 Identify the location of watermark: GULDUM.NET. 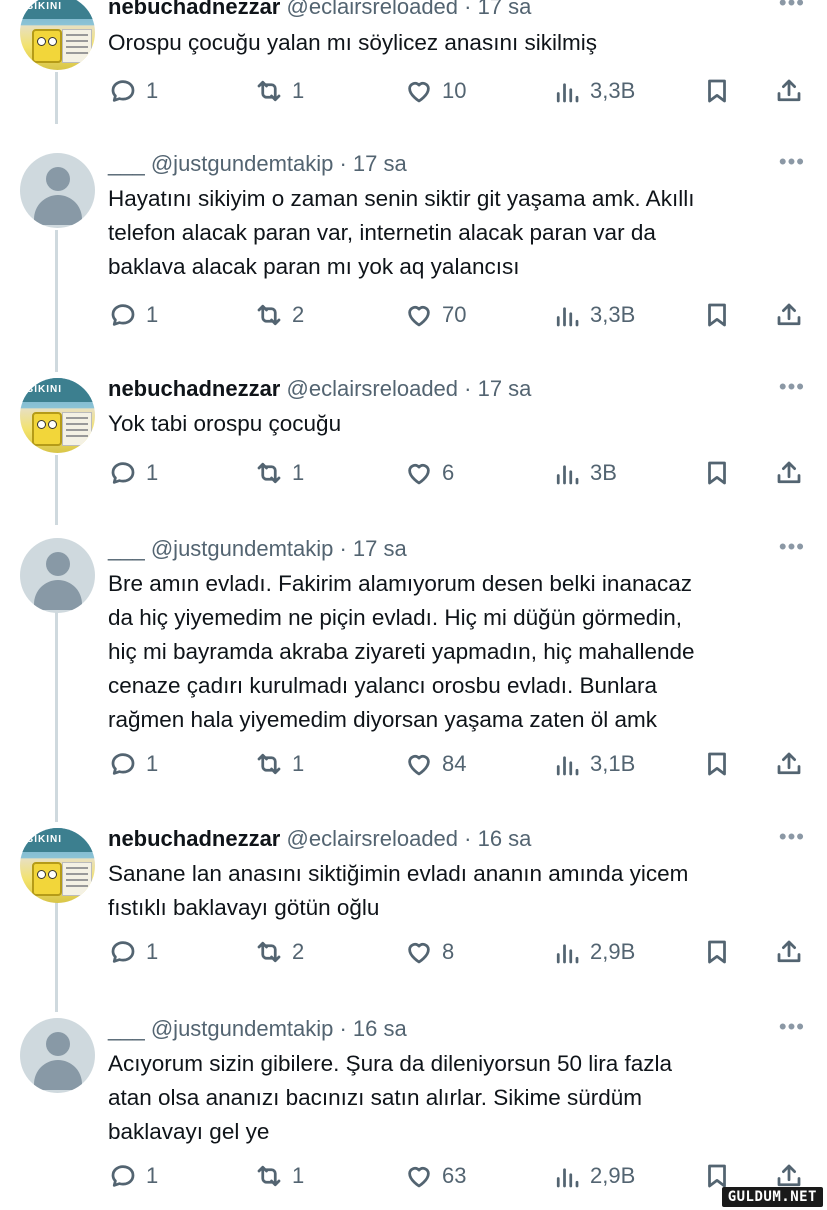
(772, 1197).